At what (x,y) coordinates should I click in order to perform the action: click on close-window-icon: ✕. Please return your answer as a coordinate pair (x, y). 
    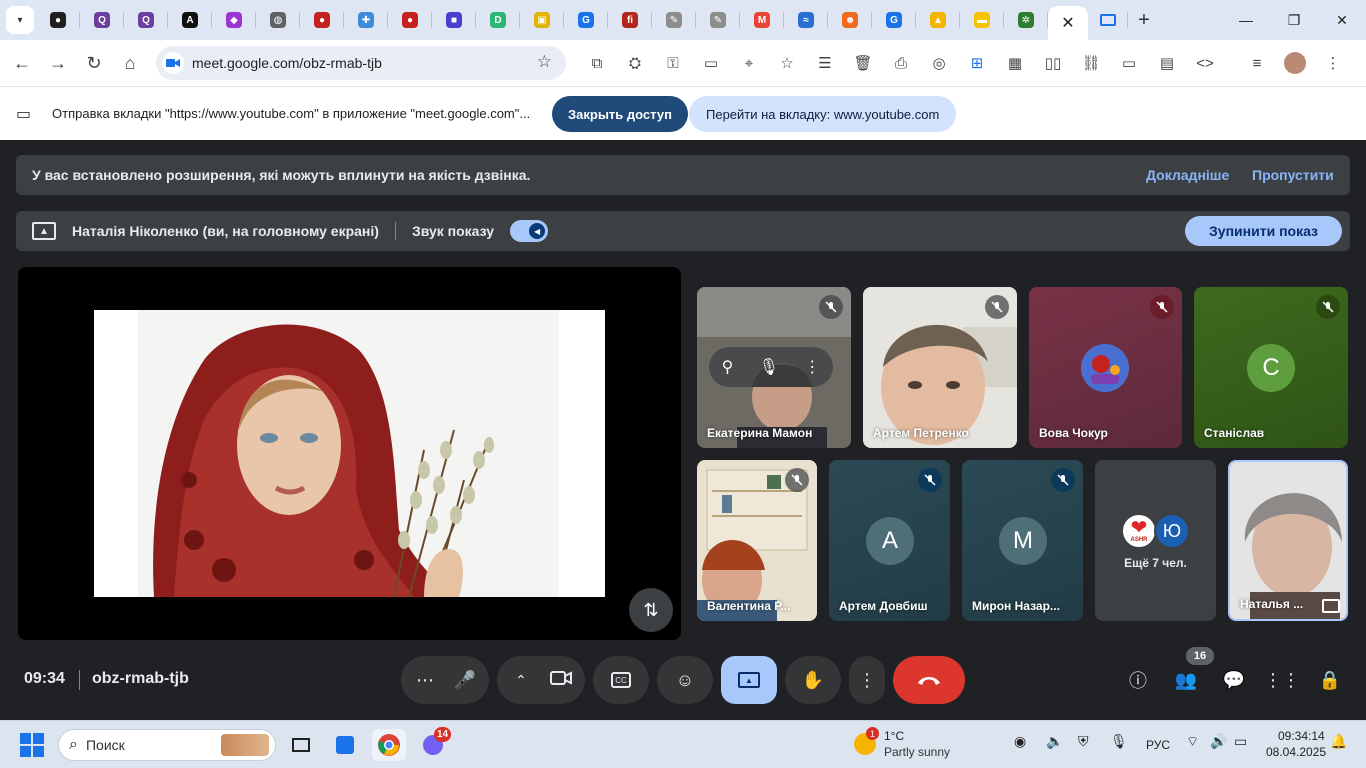
    Looking at the image, I should click on (1342, 20).